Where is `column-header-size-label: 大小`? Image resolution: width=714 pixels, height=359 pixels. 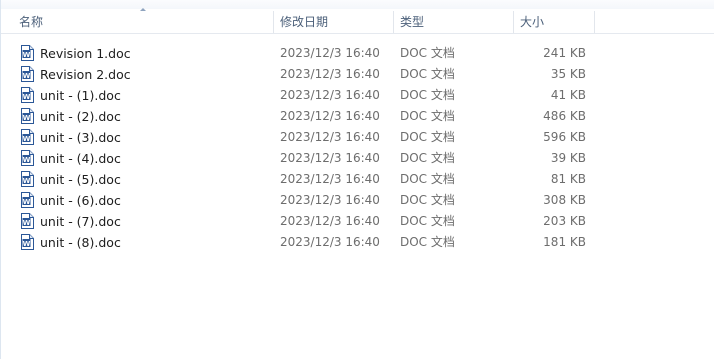 column-header-size-label: 大小 is located at coordinates (532, 22).